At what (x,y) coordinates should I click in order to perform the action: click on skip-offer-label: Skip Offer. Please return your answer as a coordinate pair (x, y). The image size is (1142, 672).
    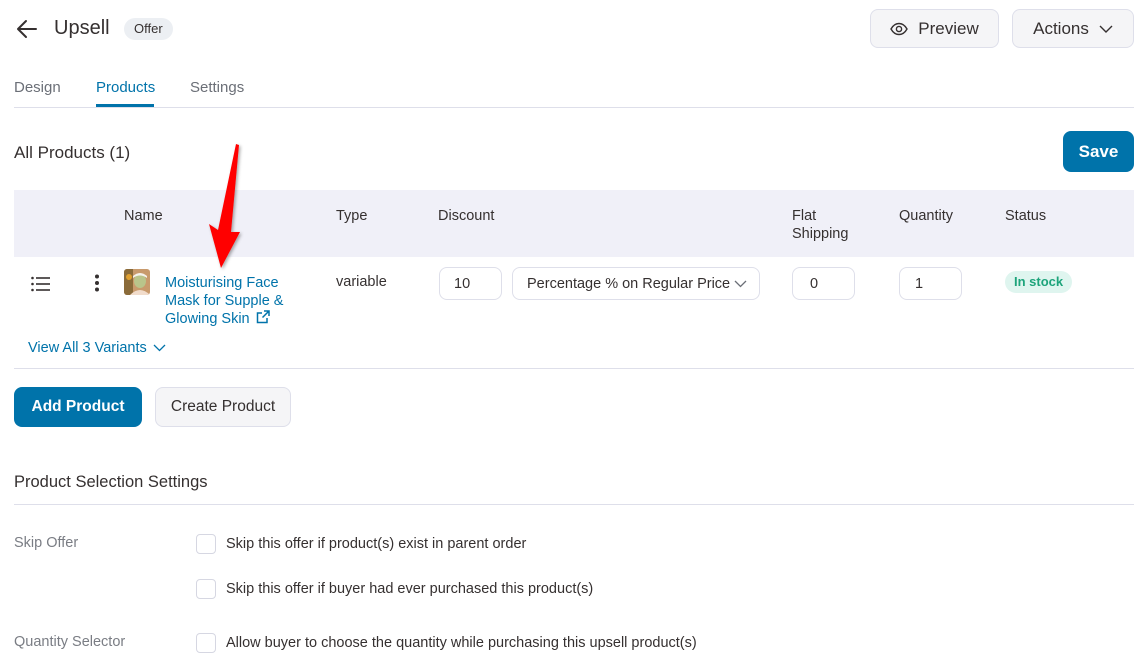
    Looking at the image, I should click on (46, 543).